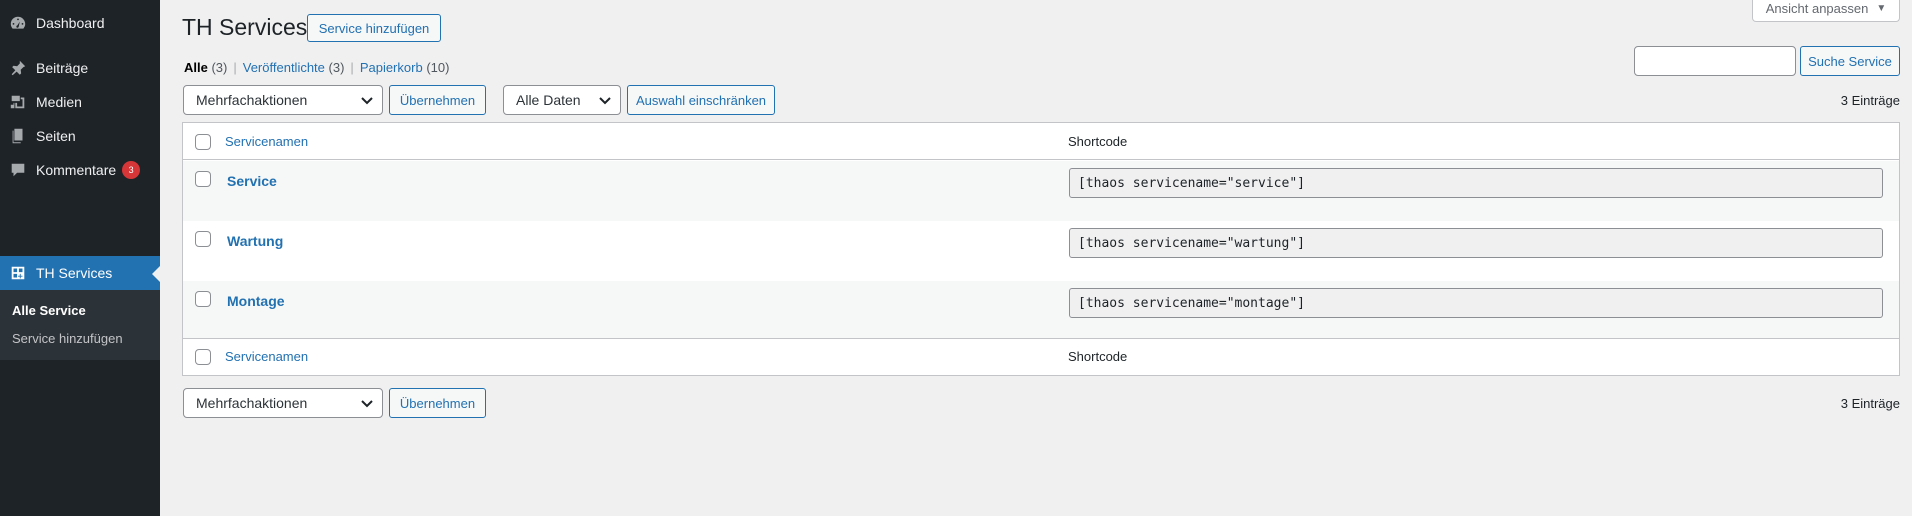 The height and width of the screenshot is (516, 1912). What do you see at coordinates (1098, 356) in the screenshot?
I see `column-footer-shortcode: Shortcode` at bounding box center [1098, 356].